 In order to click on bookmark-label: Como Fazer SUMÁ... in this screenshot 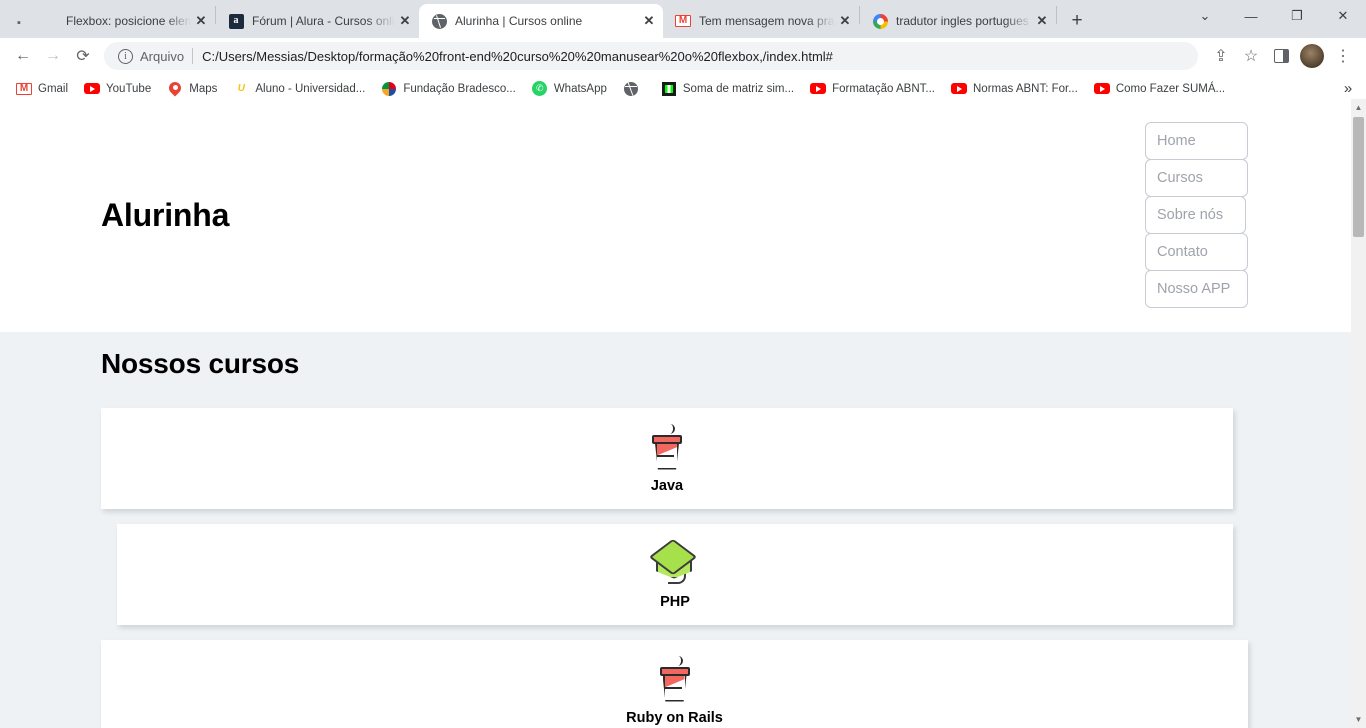, I will do `click(1170, 88)`.